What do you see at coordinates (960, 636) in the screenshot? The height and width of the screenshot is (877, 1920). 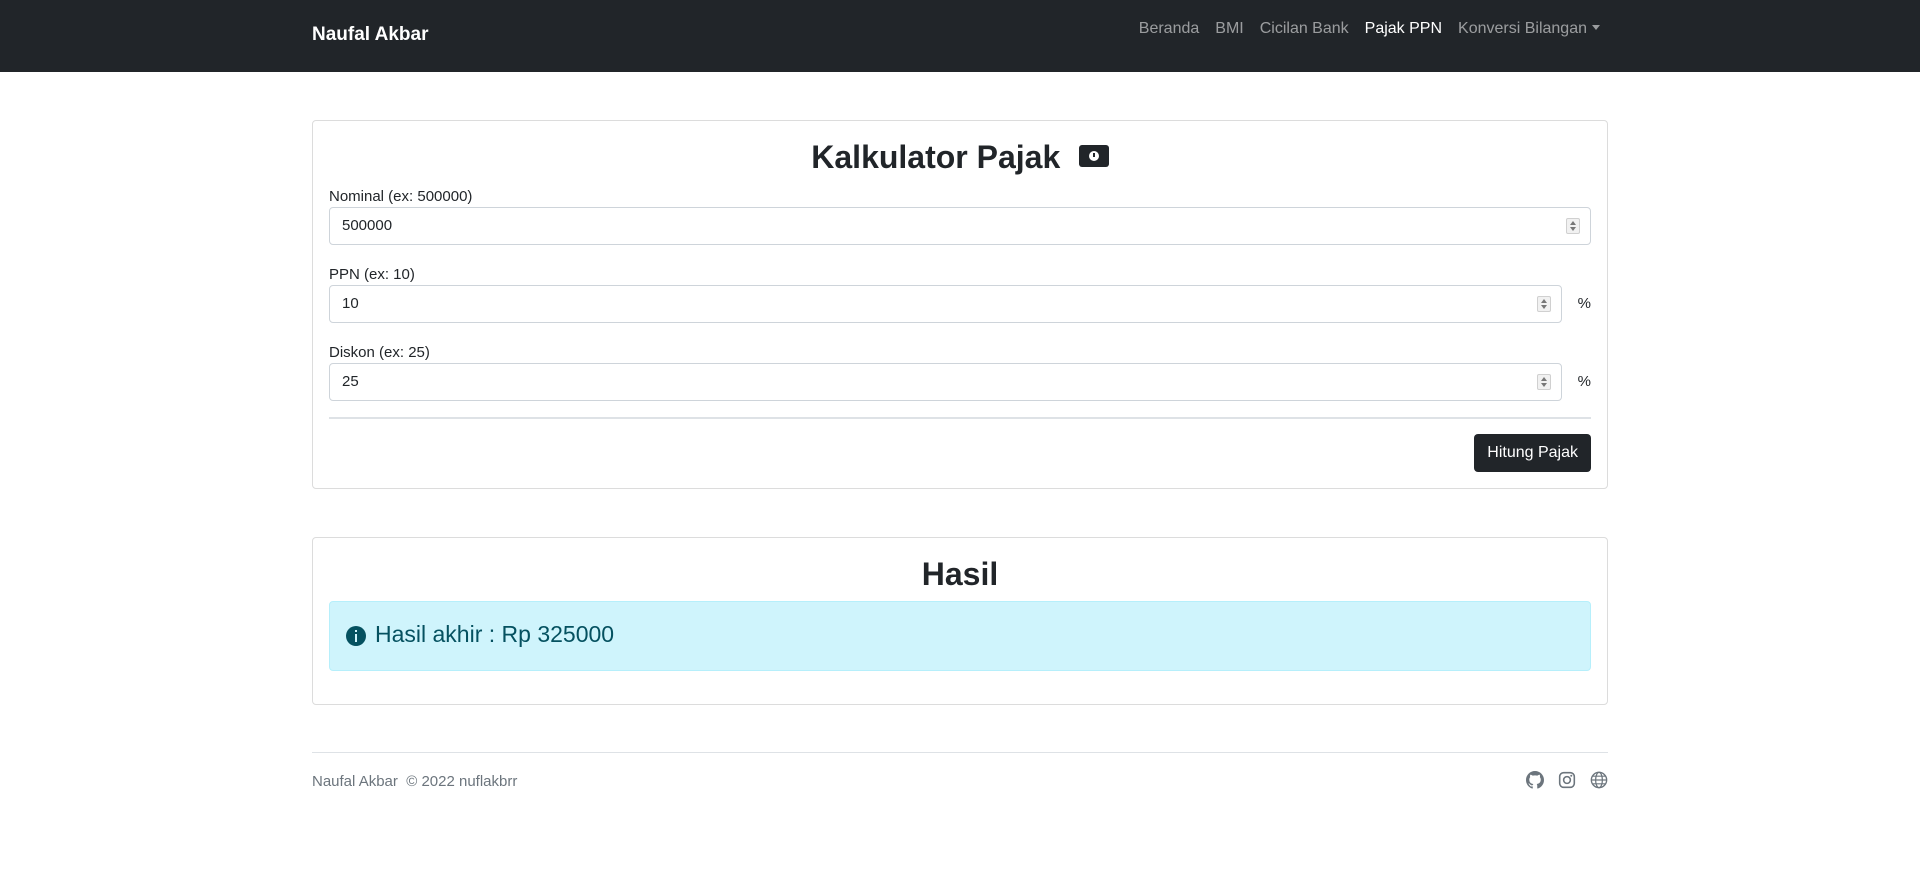 I see `result-alert: Hasil akhir : Rp 325000` at bounding box center [960, 636].